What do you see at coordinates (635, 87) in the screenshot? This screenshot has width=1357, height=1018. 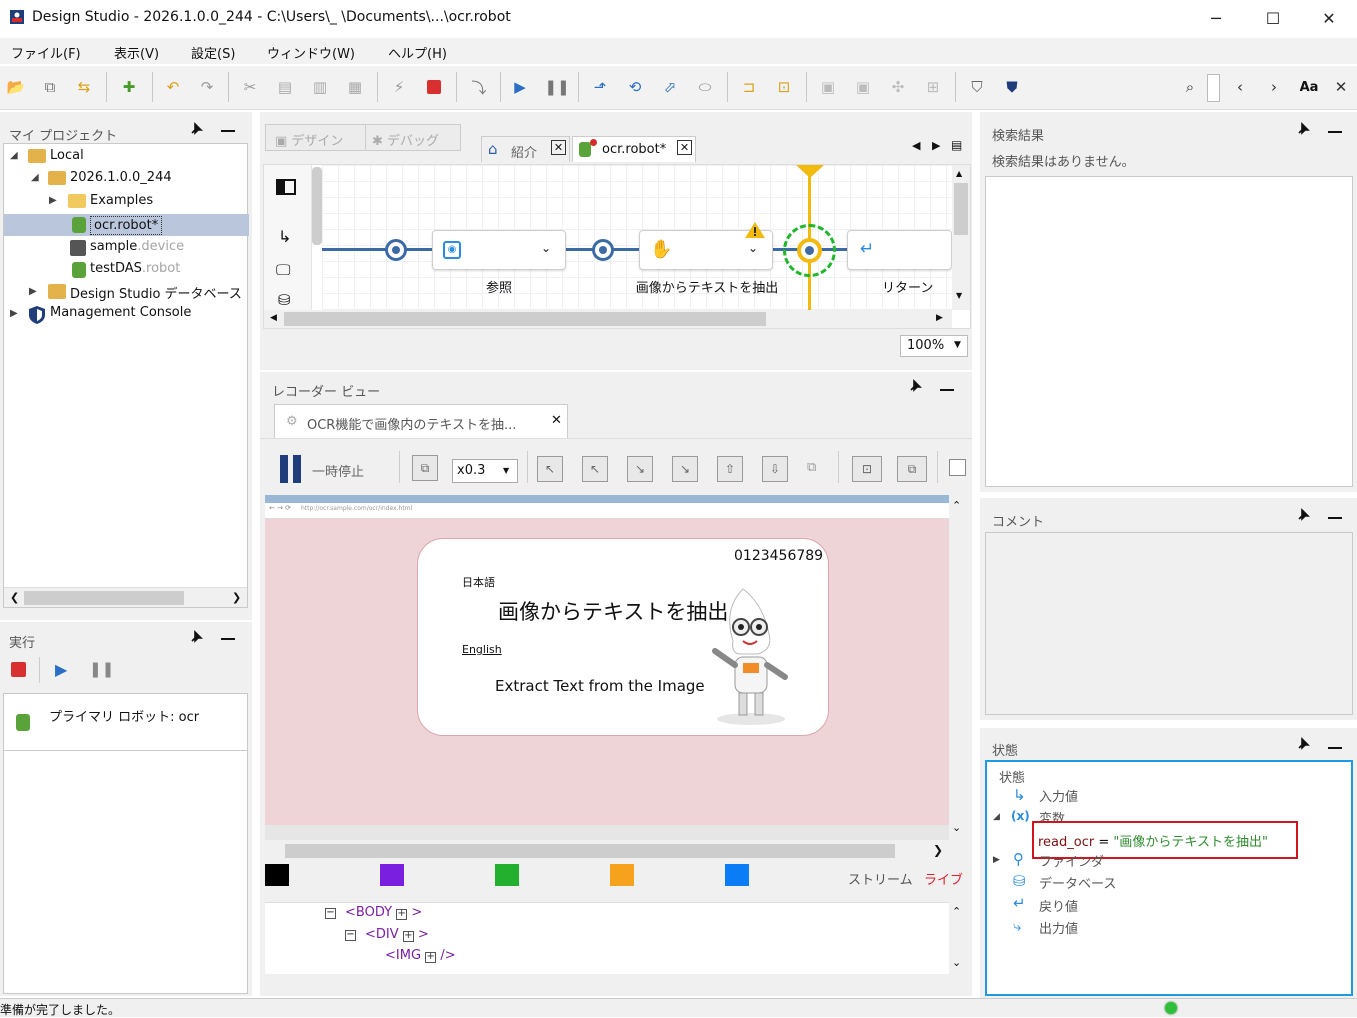 I see `loop-icon: ⟲` at bounding box center [635, 87].